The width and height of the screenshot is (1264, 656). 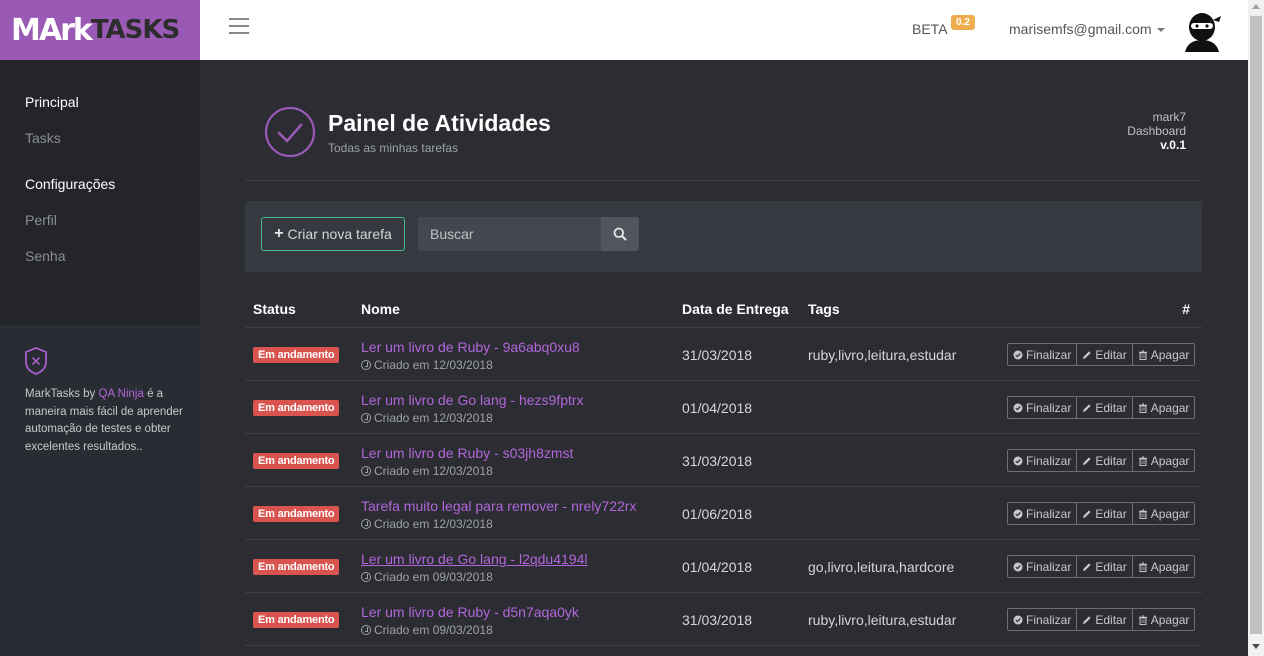 What do you see at coordinates (735, 309) in the screenshot?
I see `th-due-date: Data de Entrega` at bounding box center [735, 309].